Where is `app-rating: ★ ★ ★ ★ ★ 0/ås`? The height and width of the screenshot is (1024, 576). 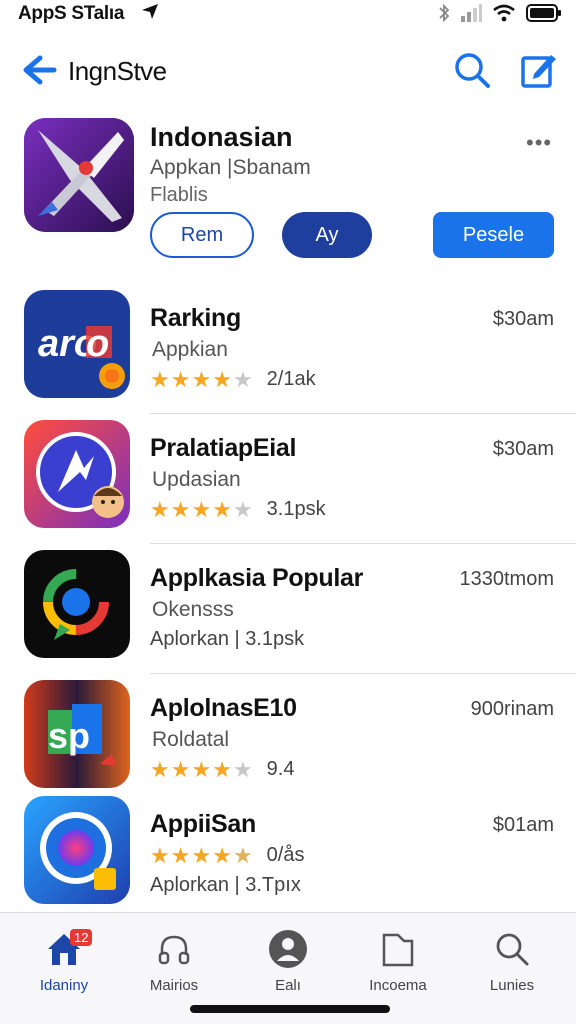 app-rating: ★ ★ ★ ★ ★ 0/ås is located at coordinates (227, 855).